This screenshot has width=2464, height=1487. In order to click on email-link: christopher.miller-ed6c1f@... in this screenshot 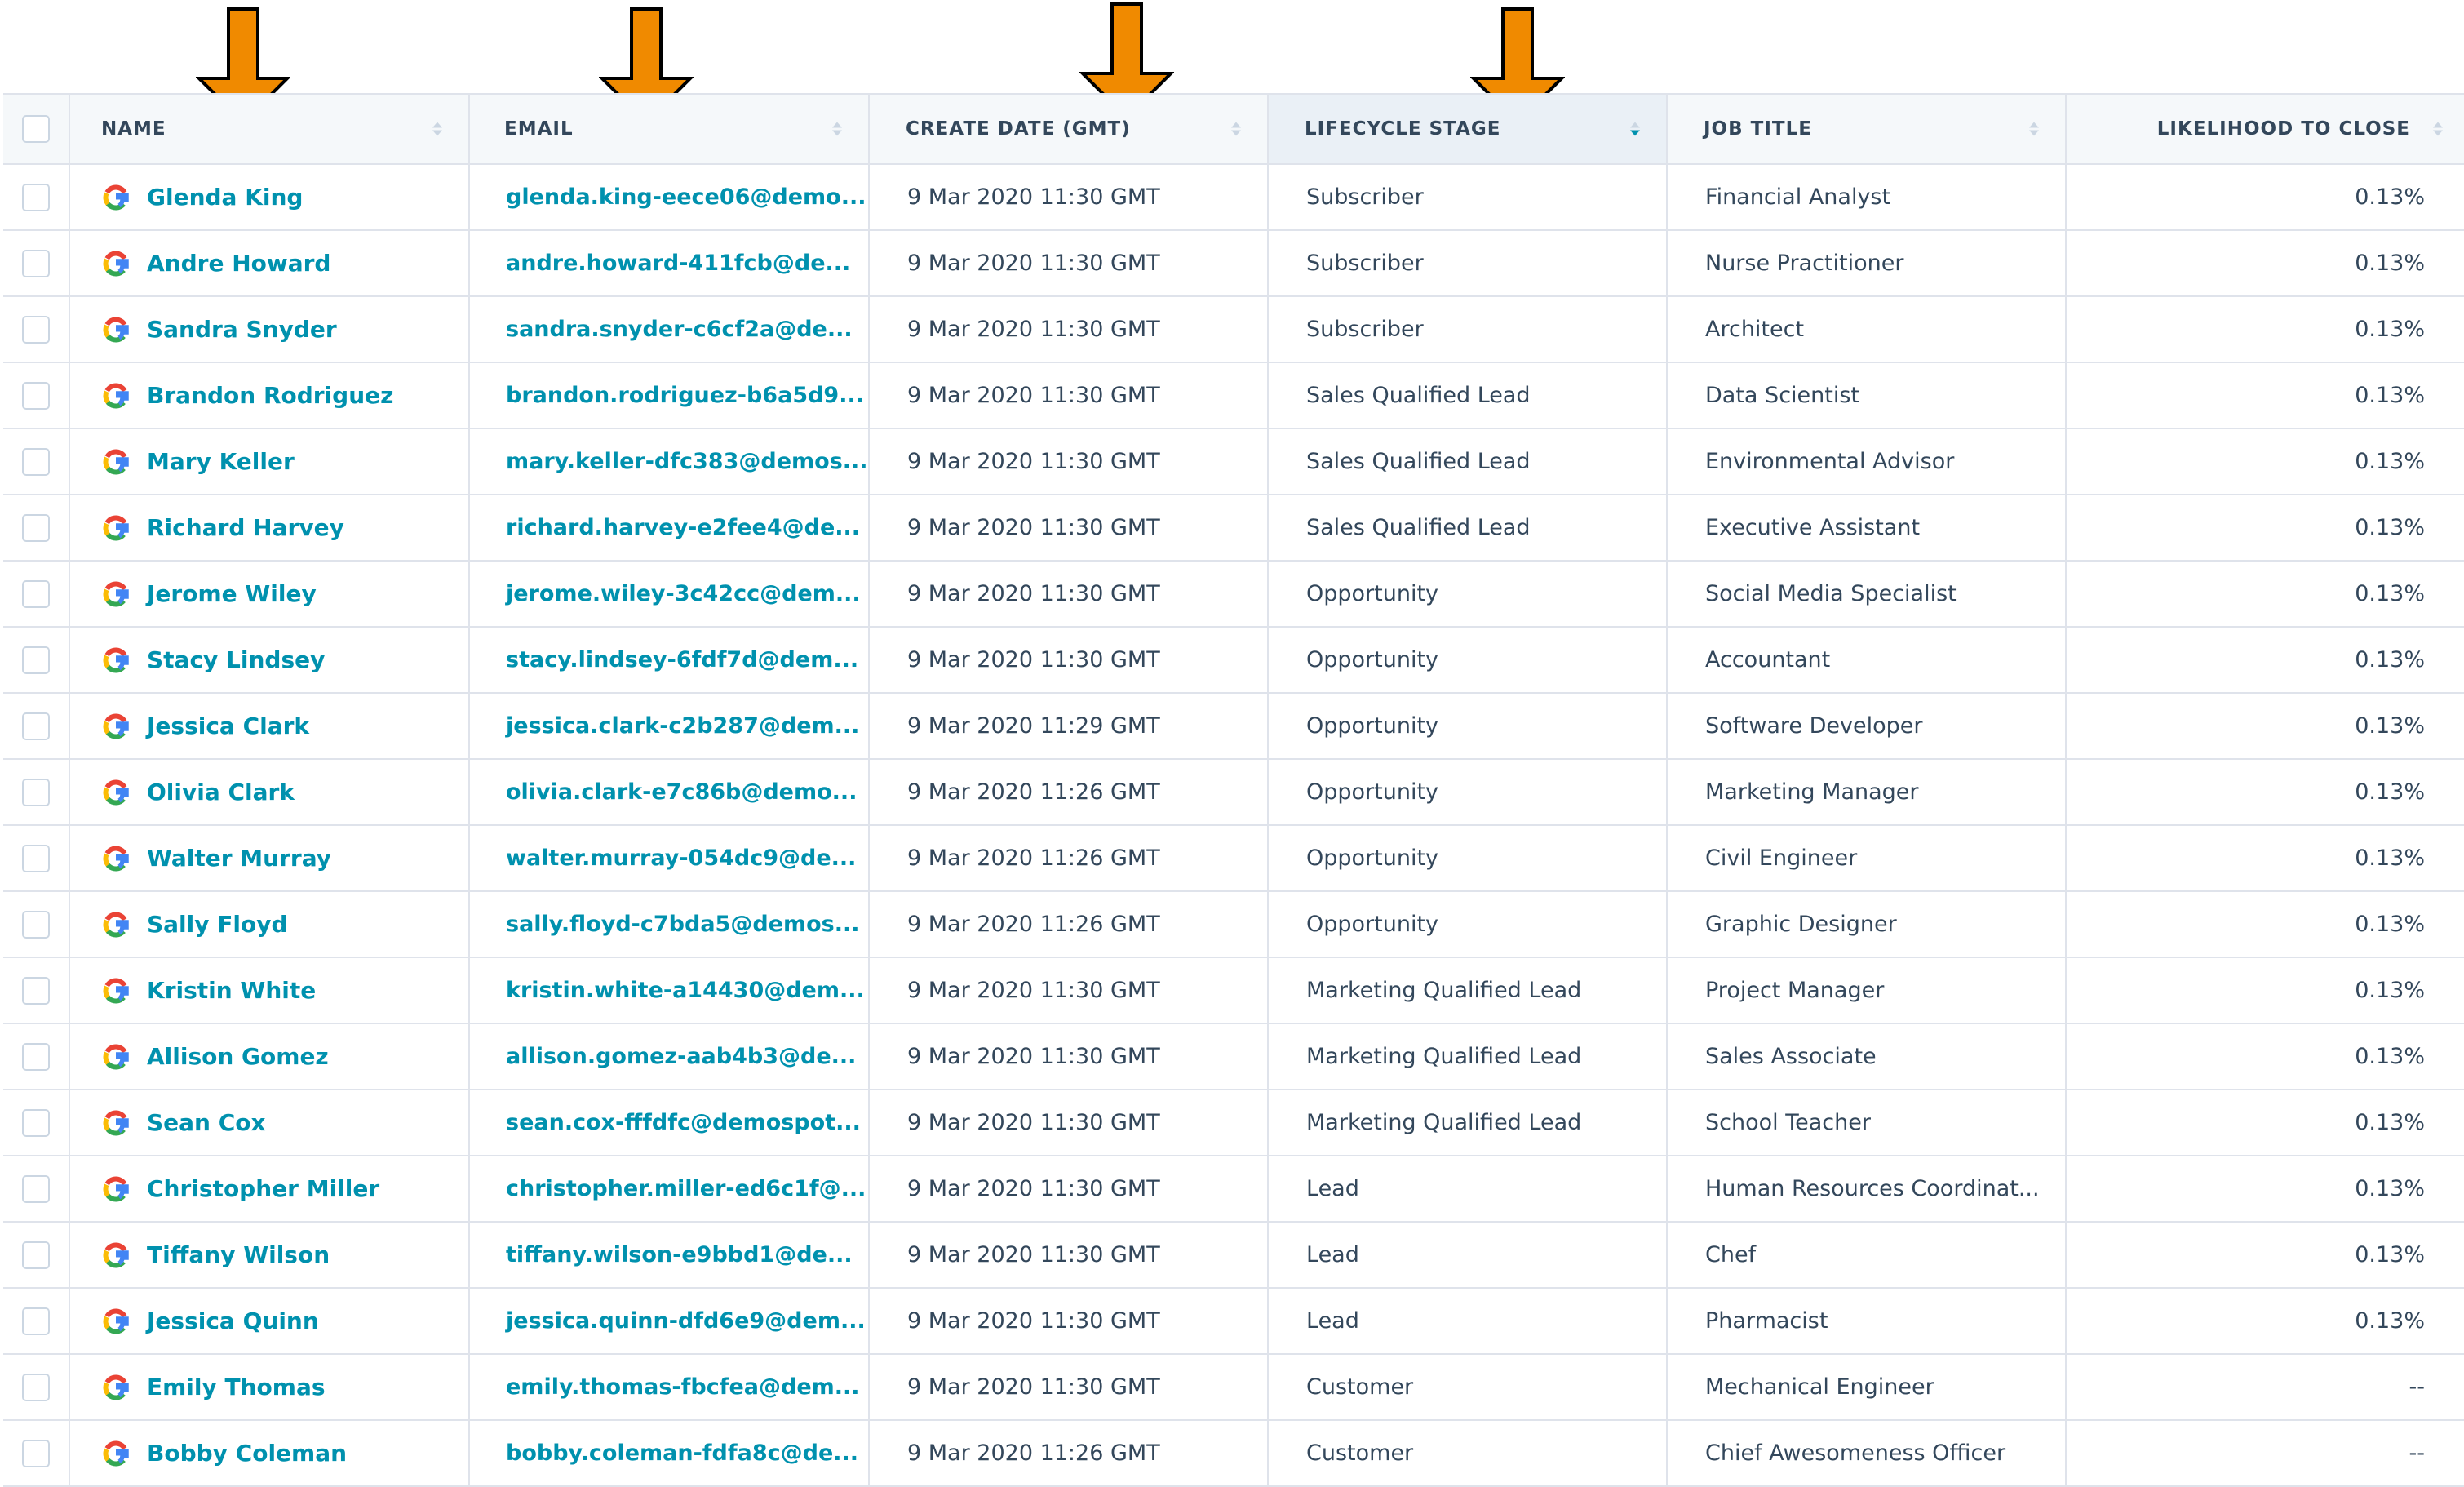, I will do `click(686, 1188)`.